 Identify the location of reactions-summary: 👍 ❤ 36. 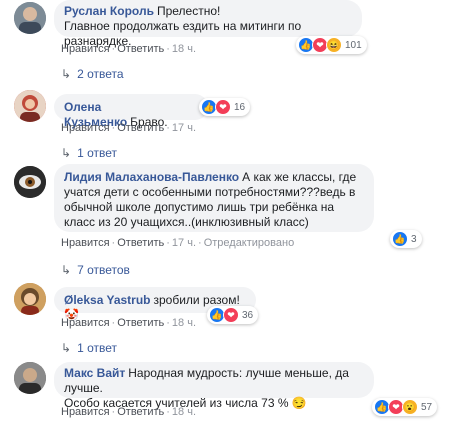
(233, 315).